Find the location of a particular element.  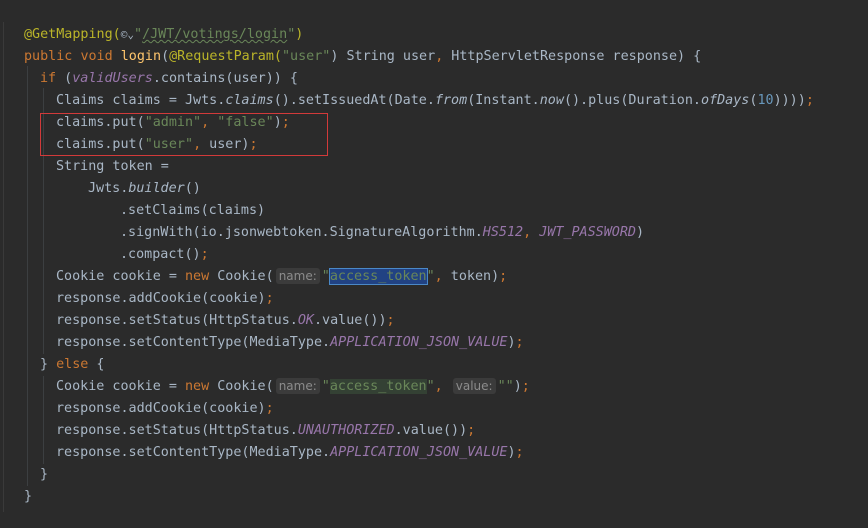

code-line-1: @GetMapping(©⌄"/JWT/votings/login") is located at coordinates (446, 35).